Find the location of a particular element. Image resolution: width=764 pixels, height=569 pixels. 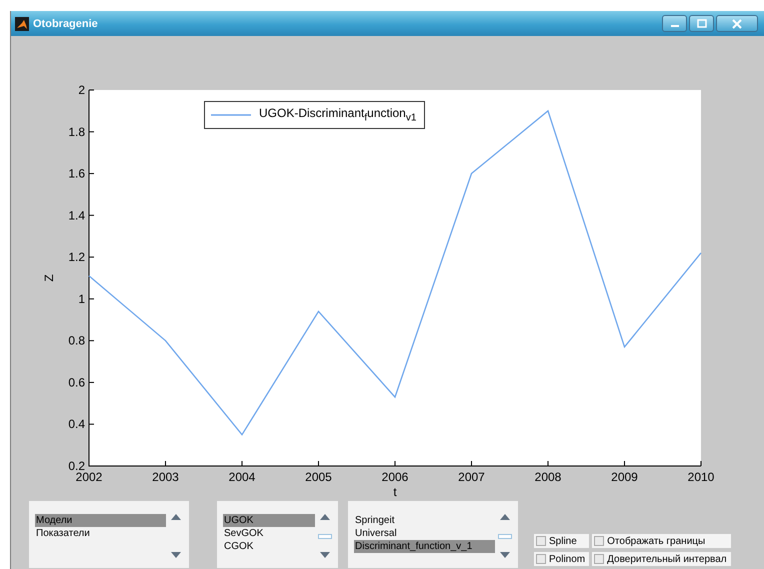

maximize-button is located at coordinates (701, 23).